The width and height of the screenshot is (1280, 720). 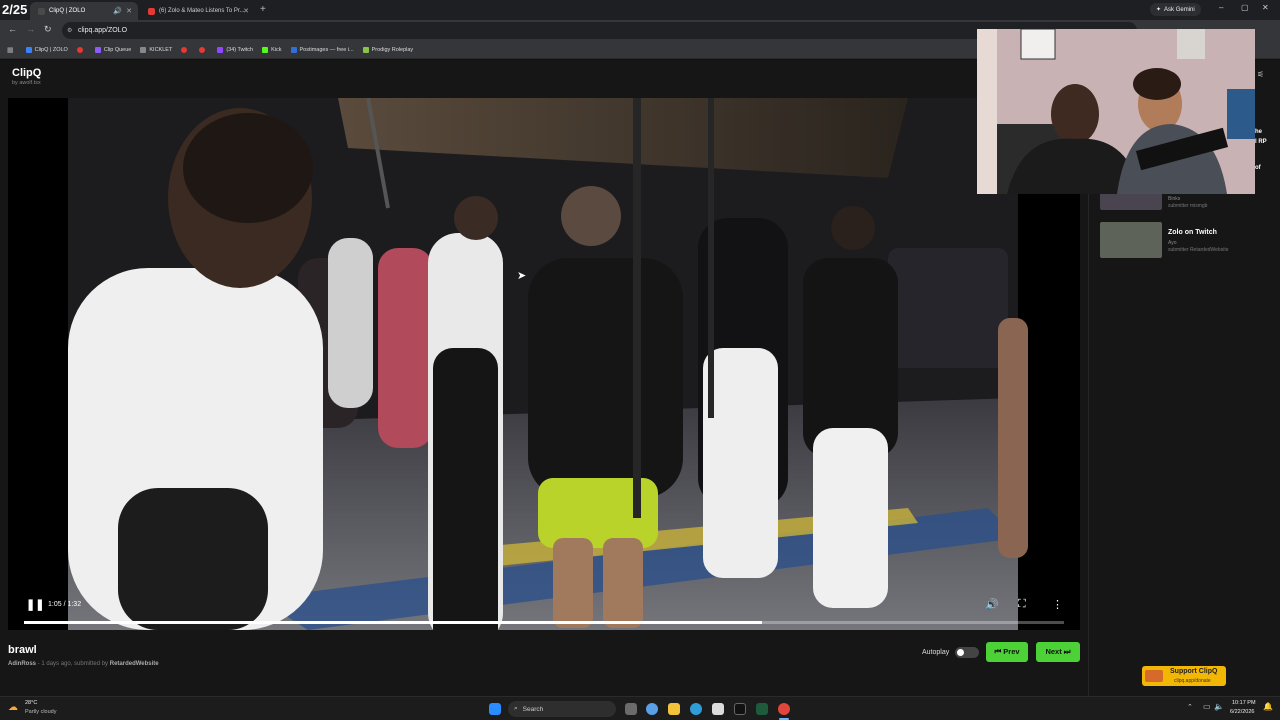 I want to click on brand-name: ClipQ, so click(x=26, y=73).